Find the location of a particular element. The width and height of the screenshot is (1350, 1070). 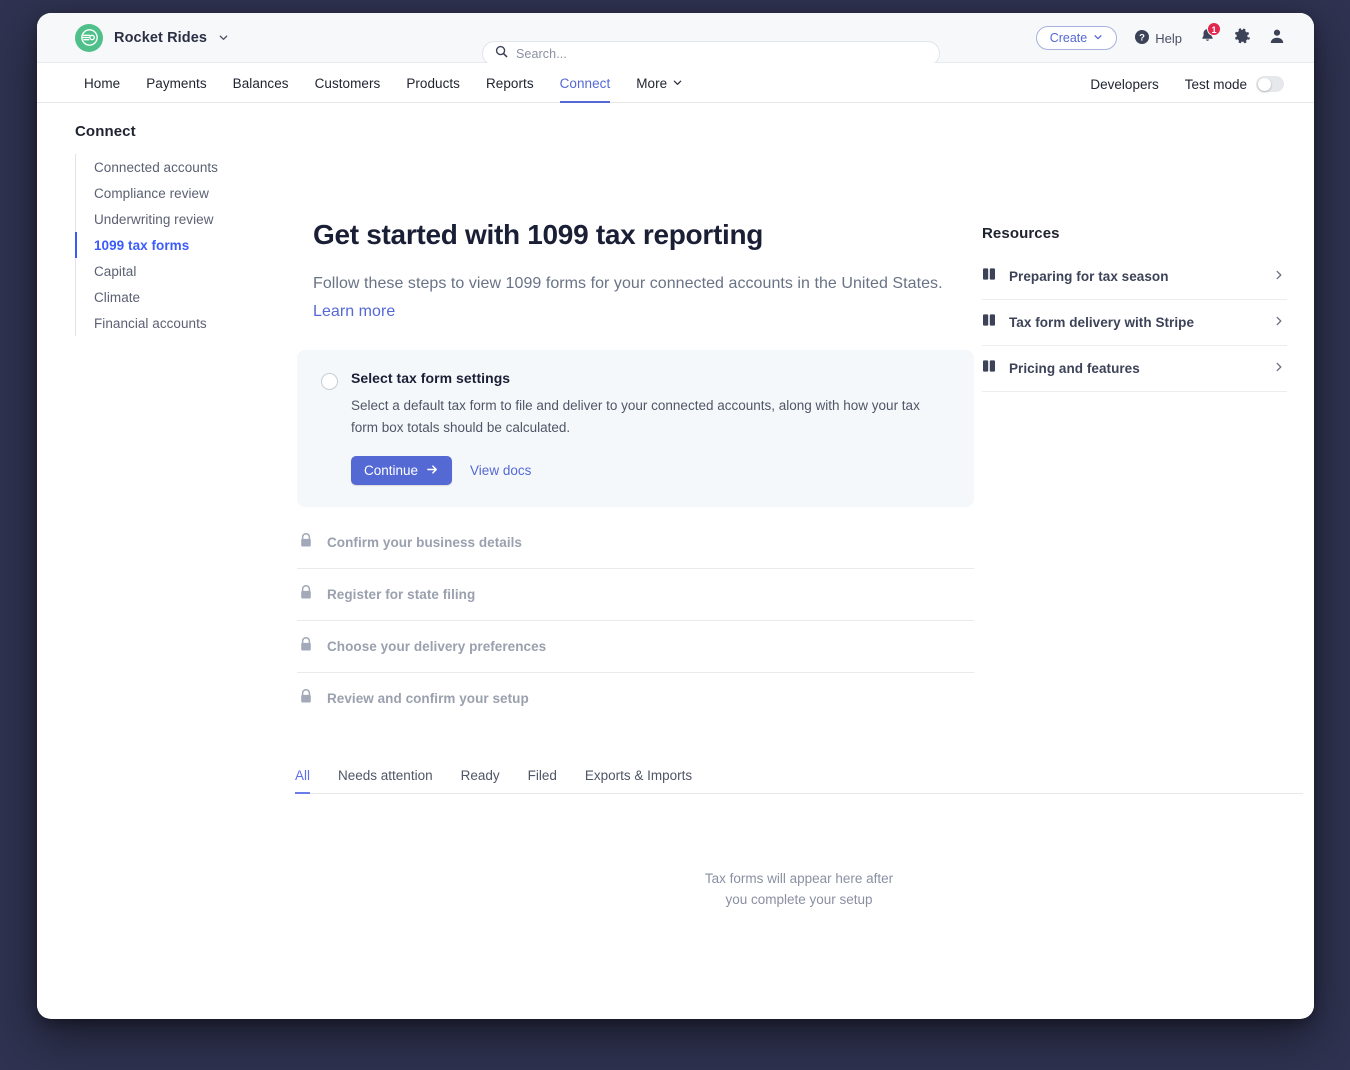

nav-item-label: Customers is located at coordinates (347, 83).